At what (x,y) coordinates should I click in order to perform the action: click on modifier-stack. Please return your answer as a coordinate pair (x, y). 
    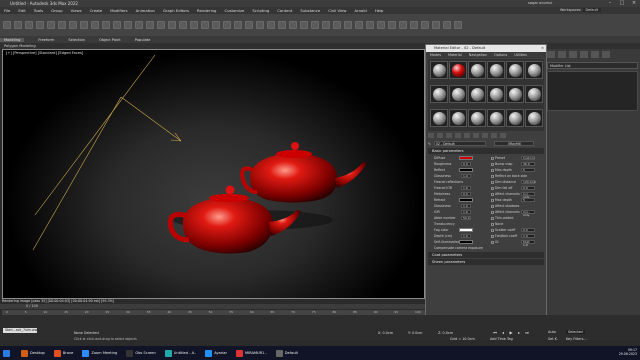
    Looking at the image, I should click on (592, 91).